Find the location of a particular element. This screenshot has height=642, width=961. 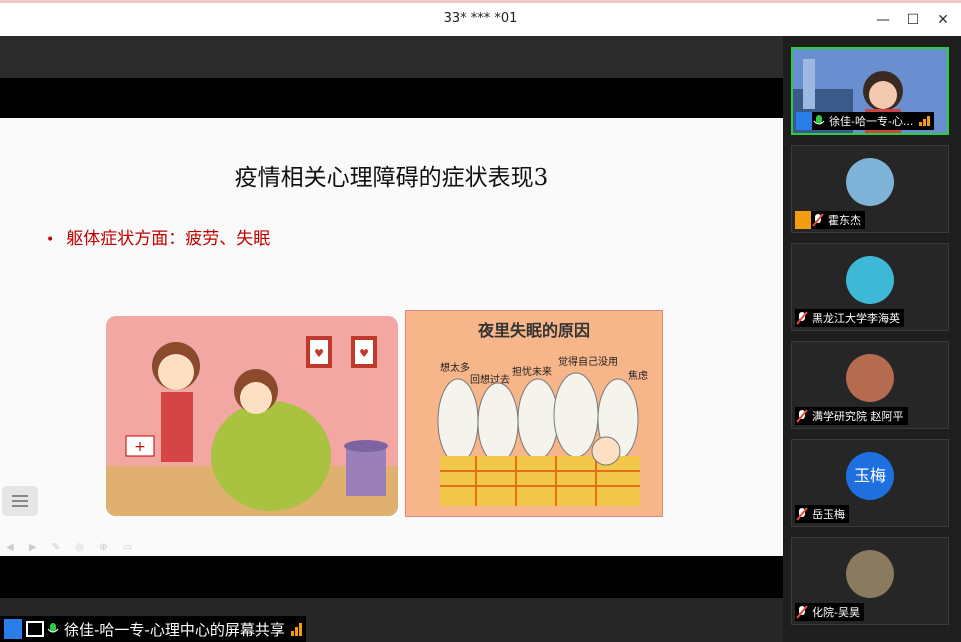

avatar-initials: 玉梅 is located at coordinates (870, 476).